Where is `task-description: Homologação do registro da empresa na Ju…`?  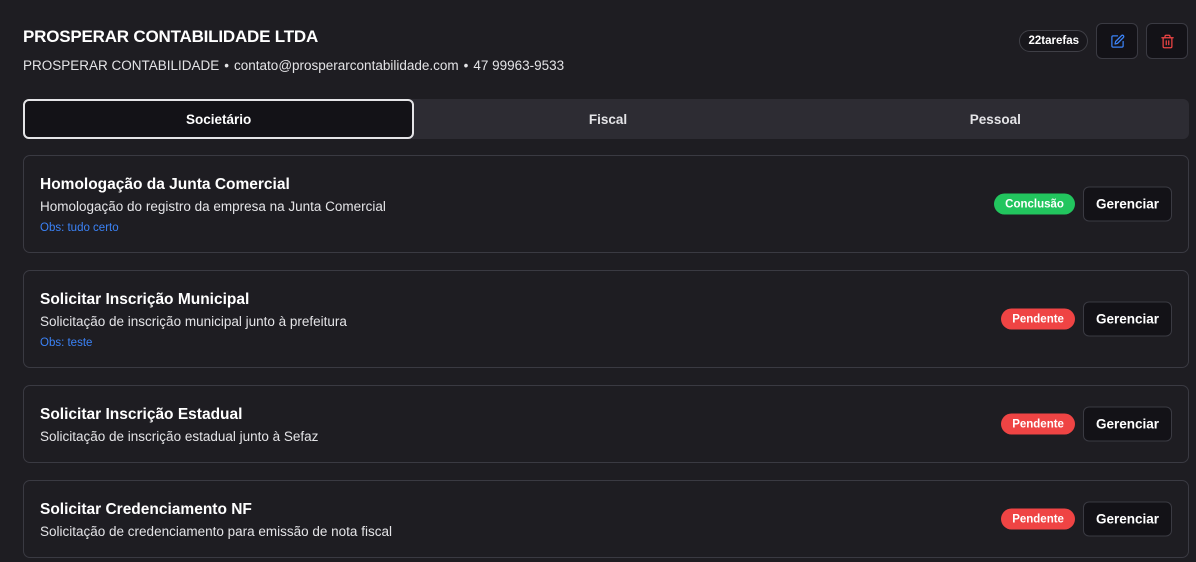
task-description: Homologação do registro da empresa na Ju… is located at coordinates (213, 206).